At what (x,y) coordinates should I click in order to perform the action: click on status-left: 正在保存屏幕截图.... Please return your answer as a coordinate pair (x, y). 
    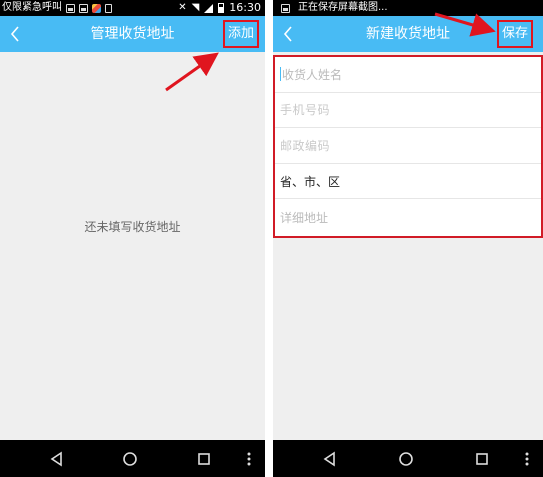
    Looking at the image, I should click on (334, 8).